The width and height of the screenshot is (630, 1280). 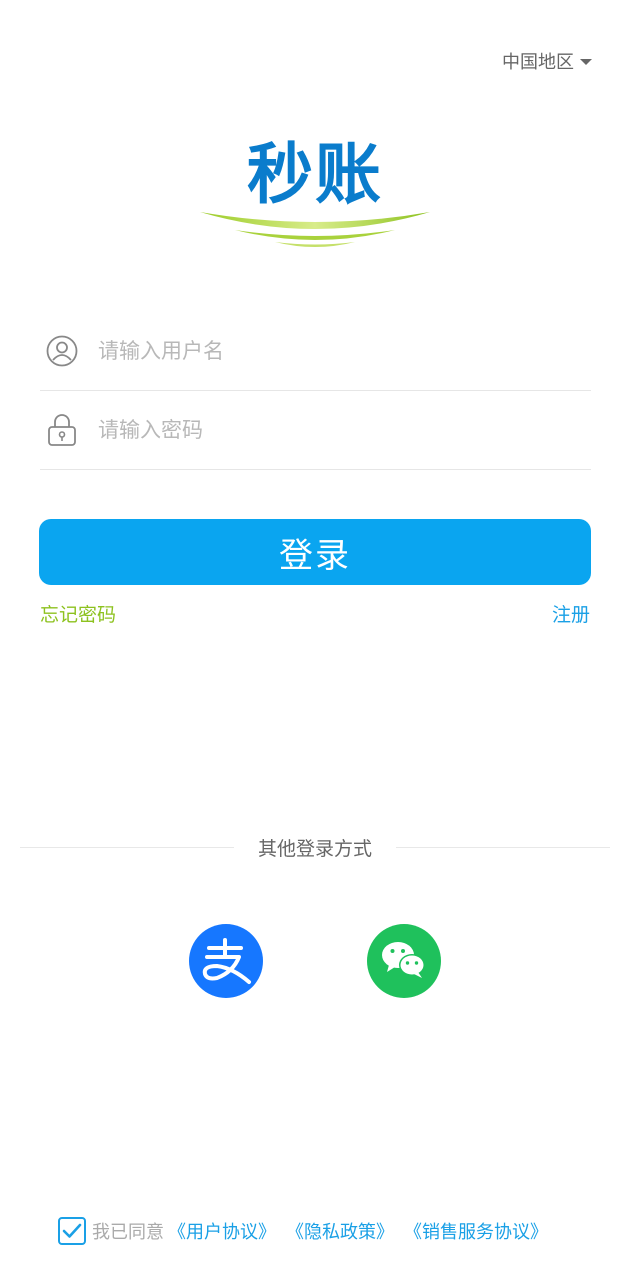 I want to click on other-login-divider: 其他登录方式, so click(x=315, y=847).